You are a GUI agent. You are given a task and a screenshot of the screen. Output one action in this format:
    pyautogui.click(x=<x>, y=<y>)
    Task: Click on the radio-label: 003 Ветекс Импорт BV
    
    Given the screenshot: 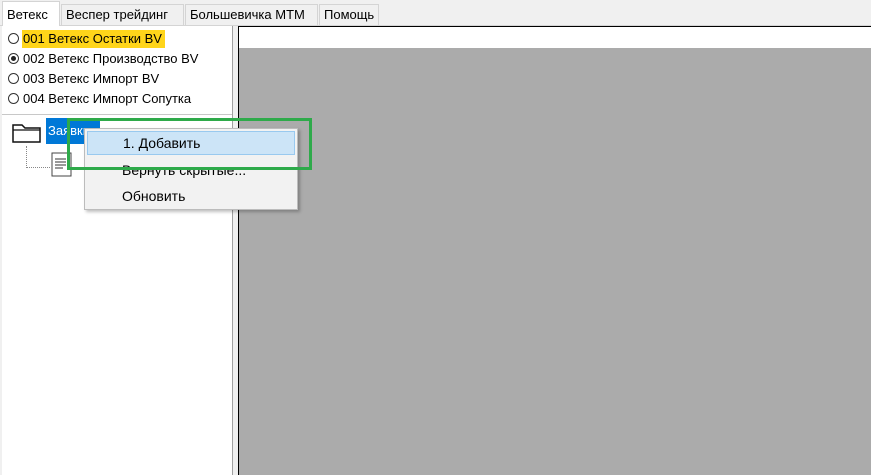 What is the action you would take?
    pyautogui.click(x=91, y=78)
    